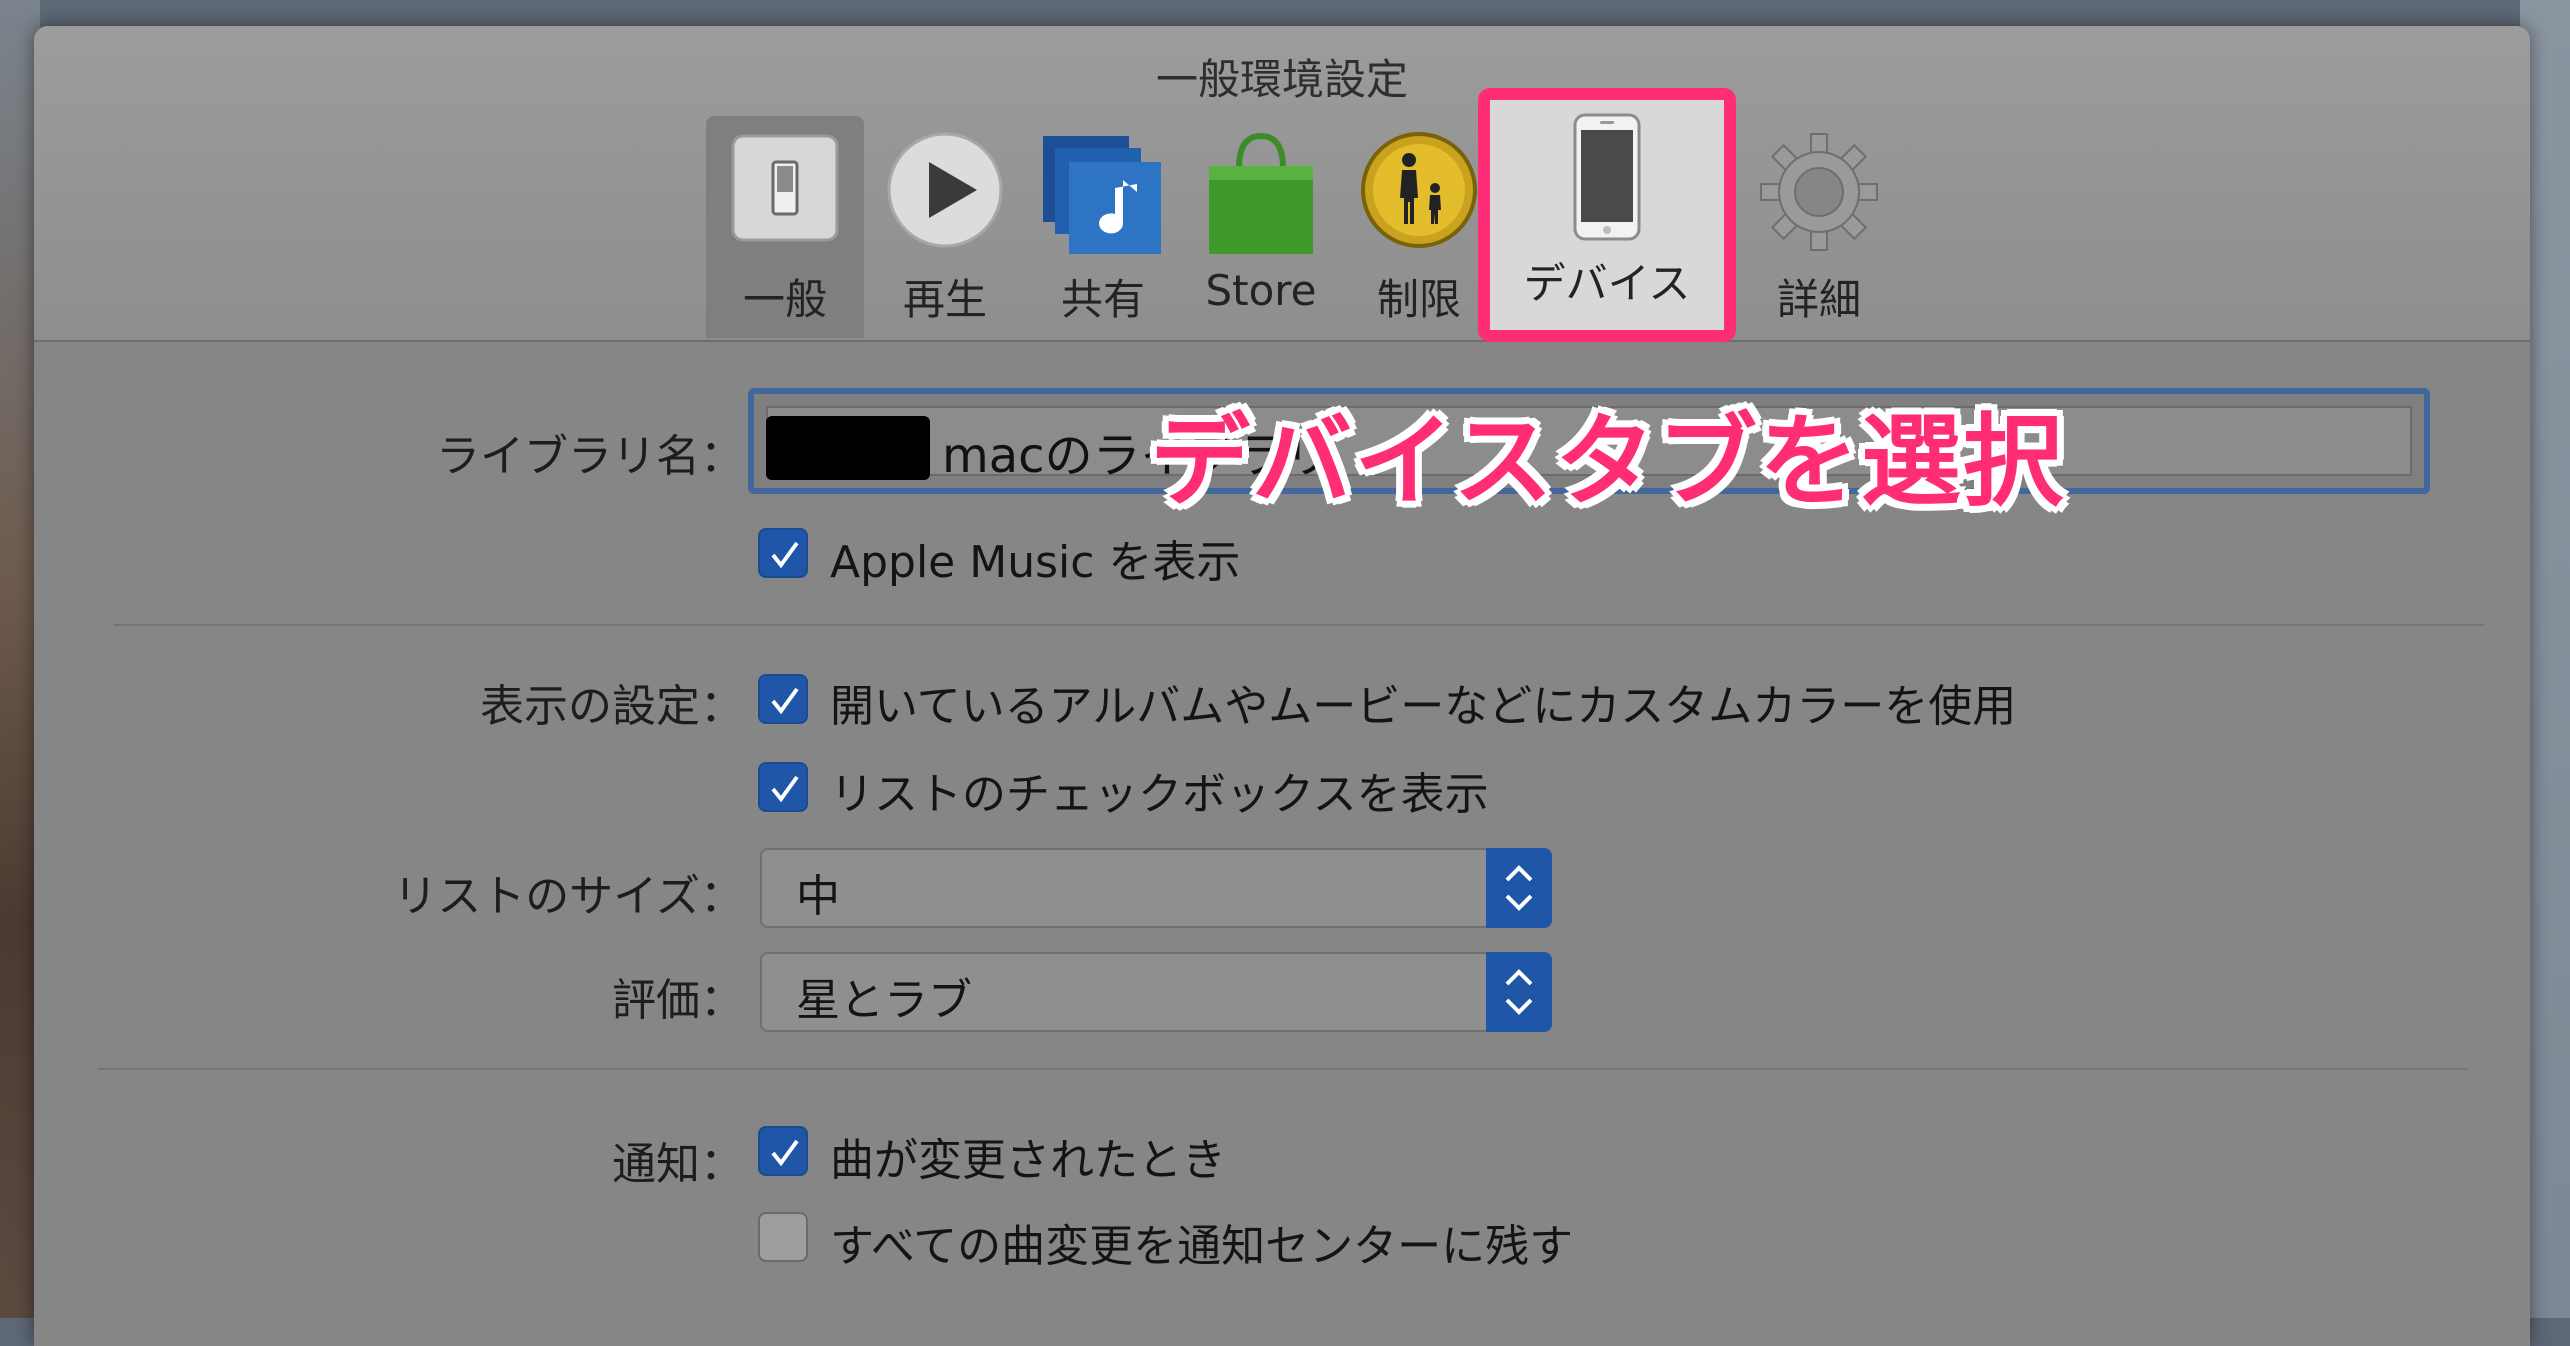  I want to click on tab-playback-label: 再生, so click(944, 299).